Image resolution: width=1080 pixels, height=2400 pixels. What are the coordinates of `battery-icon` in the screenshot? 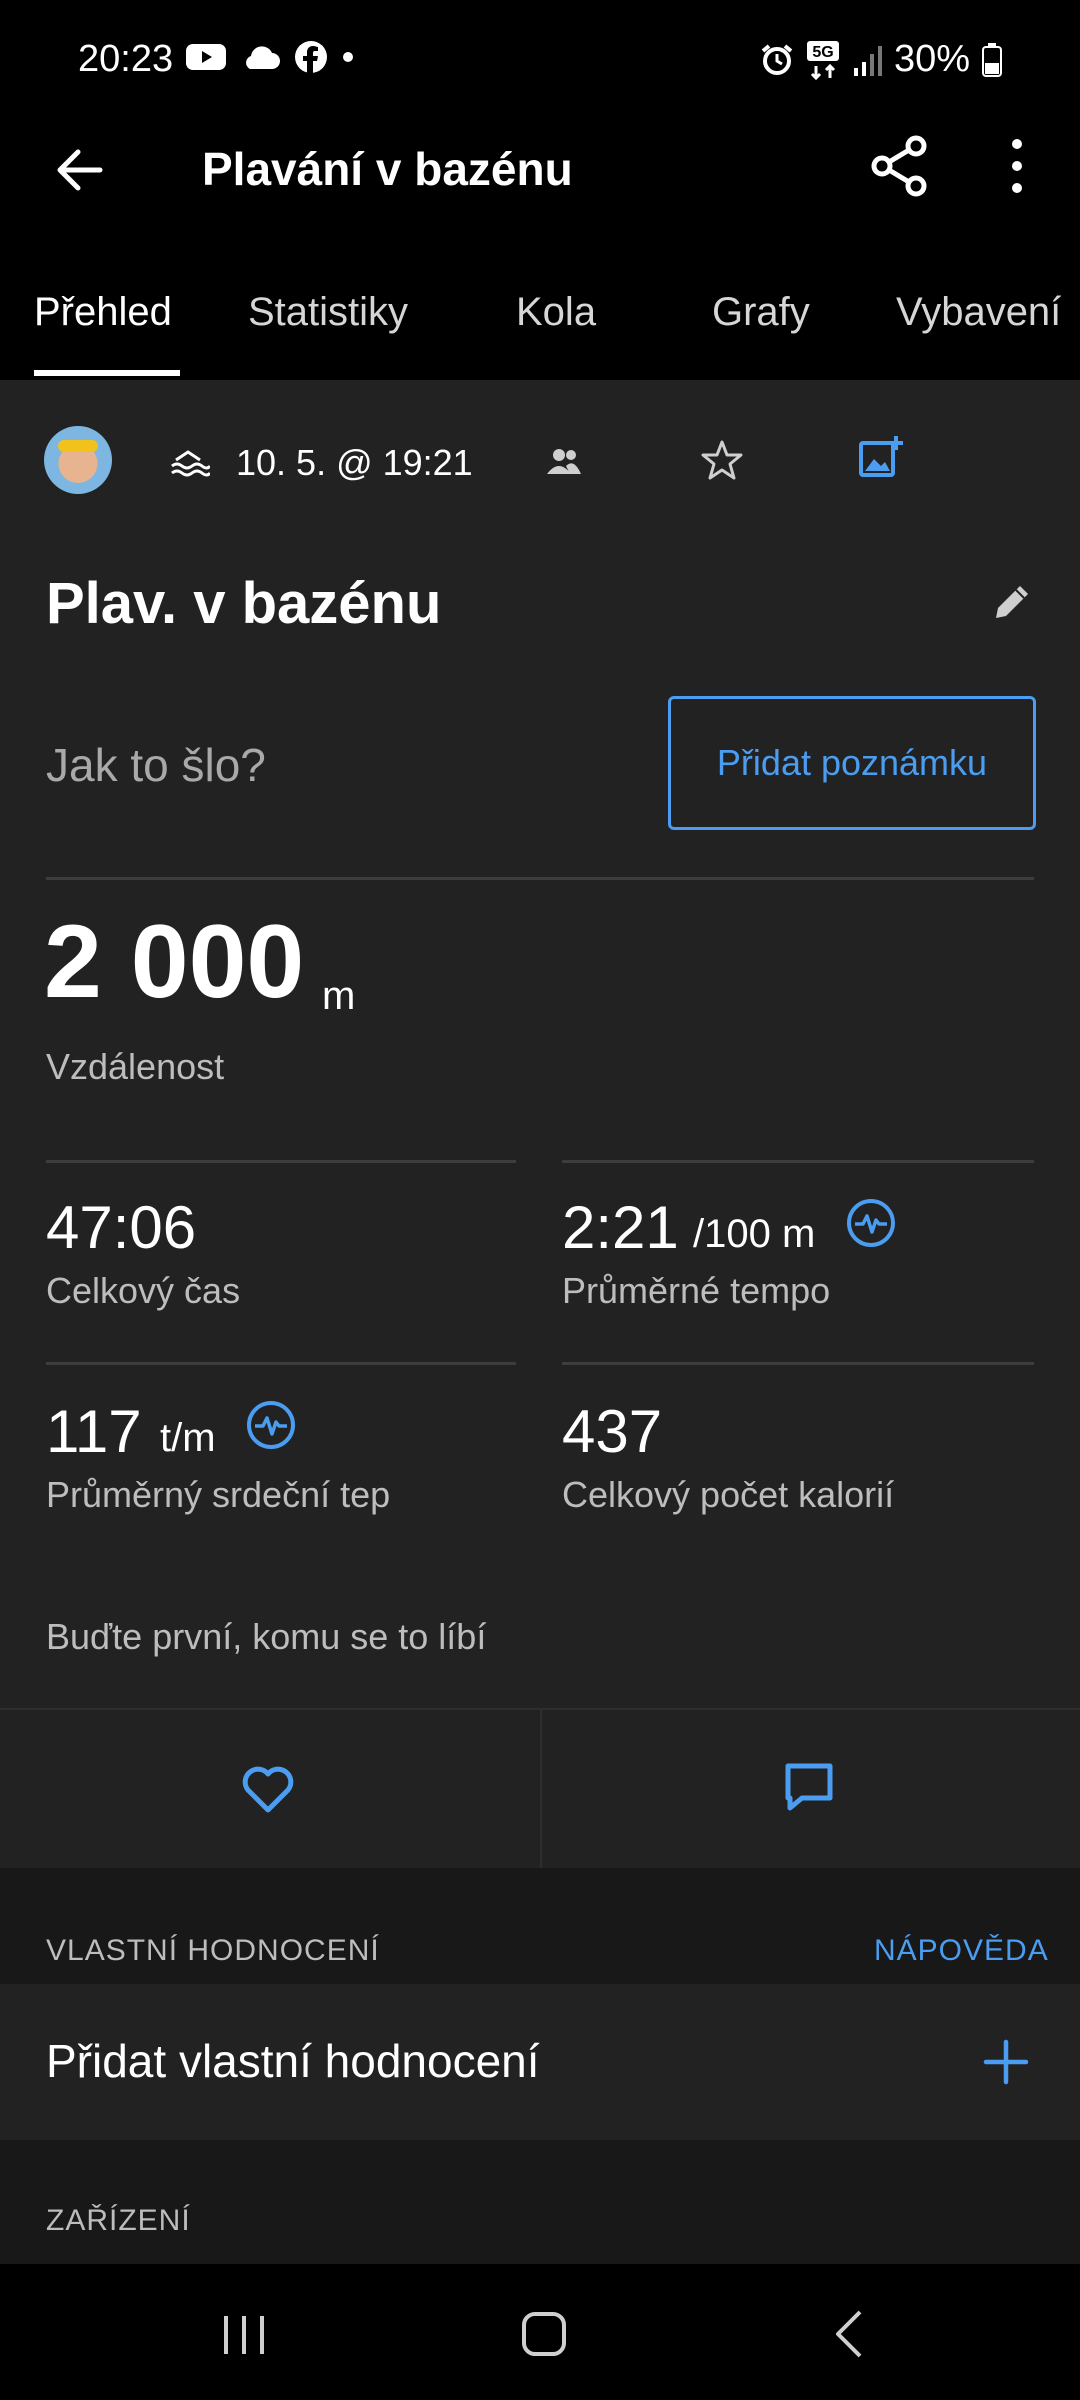 It's located at (992, 59).